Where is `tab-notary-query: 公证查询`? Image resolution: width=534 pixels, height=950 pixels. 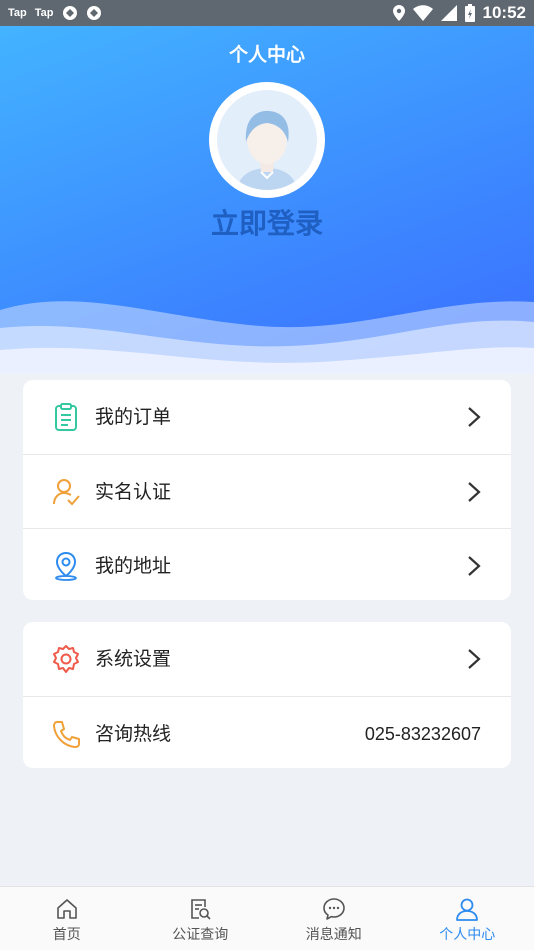
tab-notary-query: 公证查询 is located at coordinates (201, 918).